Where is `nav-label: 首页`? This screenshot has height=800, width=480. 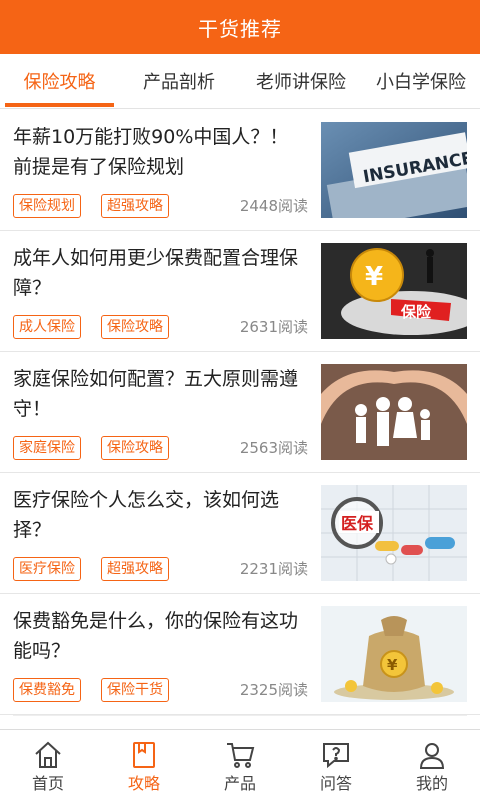
nav-label: 首页 is located at coordinates (47, 783).